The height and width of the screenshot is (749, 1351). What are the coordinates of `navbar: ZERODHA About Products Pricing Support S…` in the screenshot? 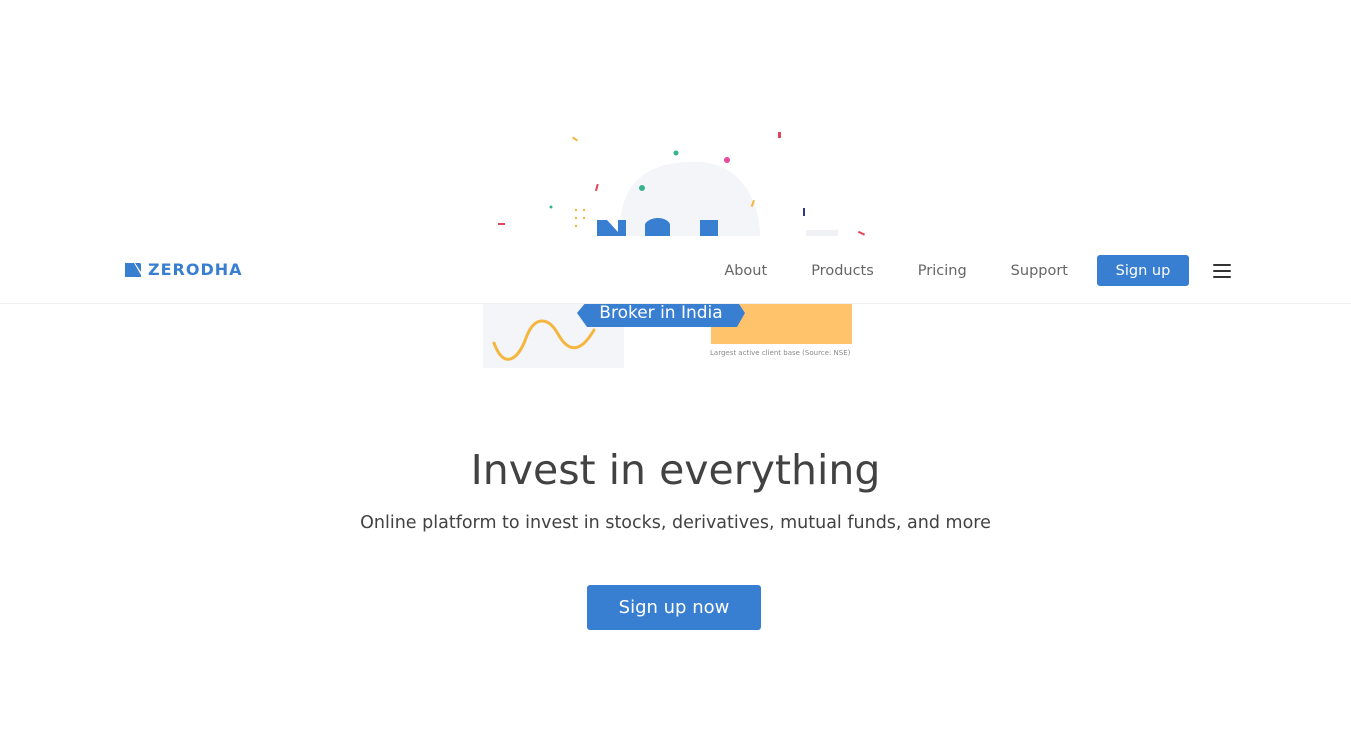 It's located at (675, 270).